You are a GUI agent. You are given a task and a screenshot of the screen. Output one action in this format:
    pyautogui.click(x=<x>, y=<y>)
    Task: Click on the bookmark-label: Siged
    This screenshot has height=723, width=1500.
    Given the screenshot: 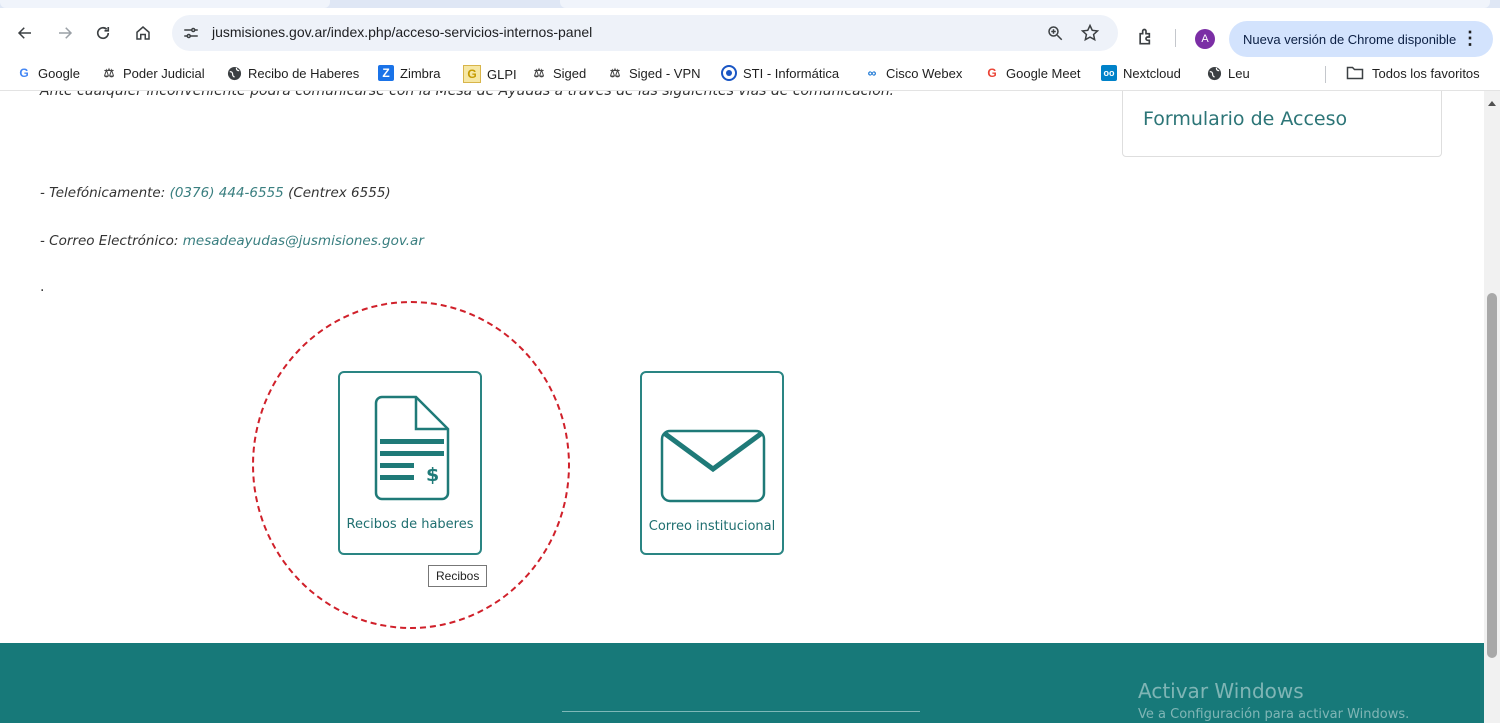 What is the action you would take?
    pyautogui.click(x=570, y=73)
    